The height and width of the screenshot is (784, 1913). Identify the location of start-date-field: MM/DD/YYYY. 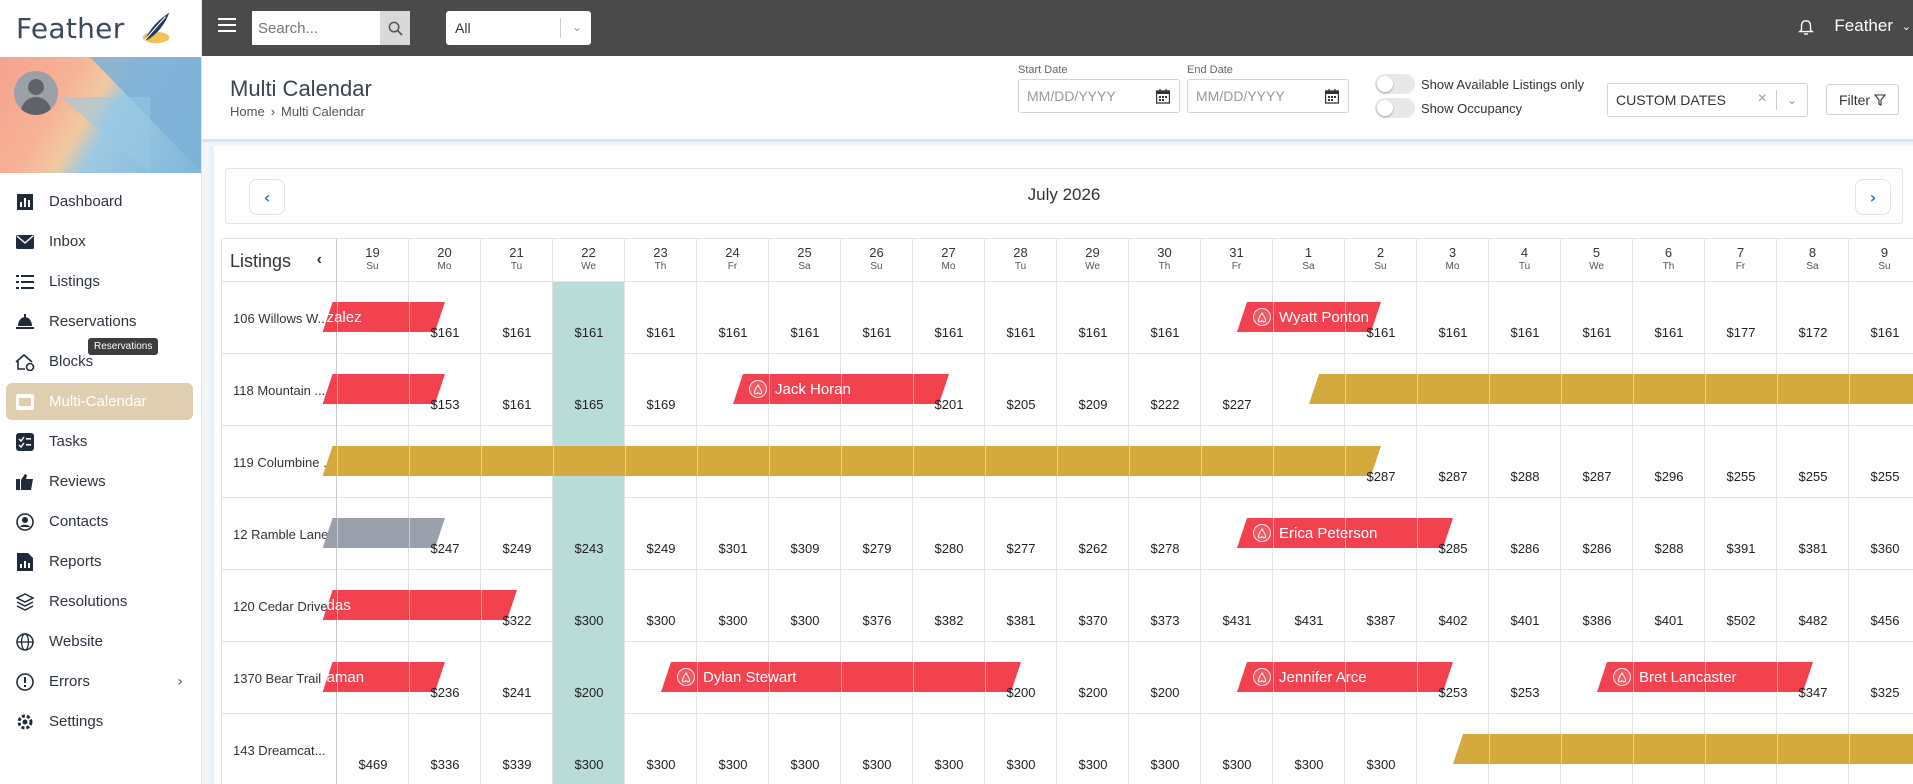
(1099, 96).